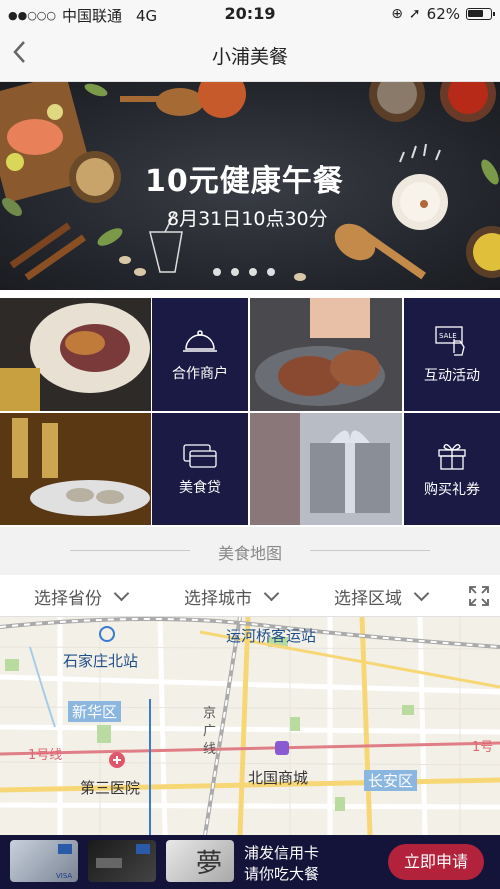 The height and width of the screenshot is (889, 500). I want to click on credit-card-image: 夢, so click(200, 861).